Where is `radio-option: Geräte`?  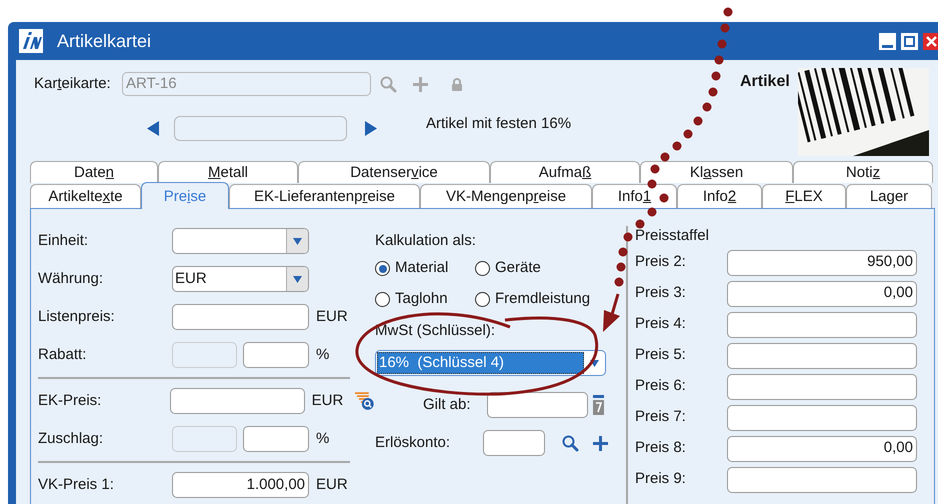 radio-option: Geräte is located at coordinates (508, 268).